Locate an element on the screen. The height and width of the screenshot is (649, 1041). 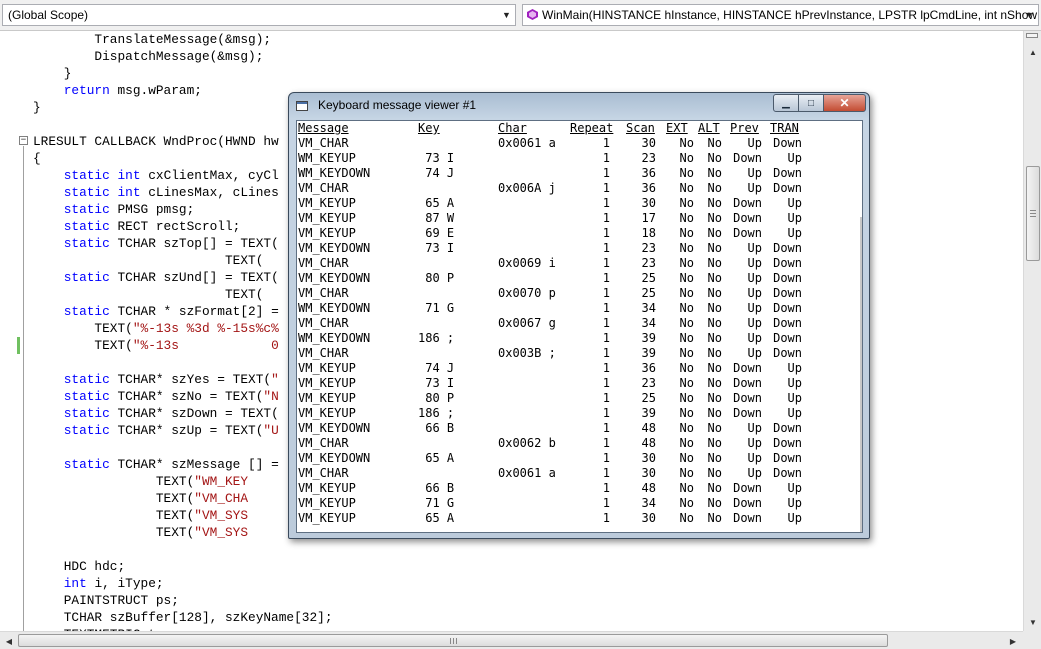
scope-dropdown: (Global Scope) ▼ is located at coordinates (259, 15).